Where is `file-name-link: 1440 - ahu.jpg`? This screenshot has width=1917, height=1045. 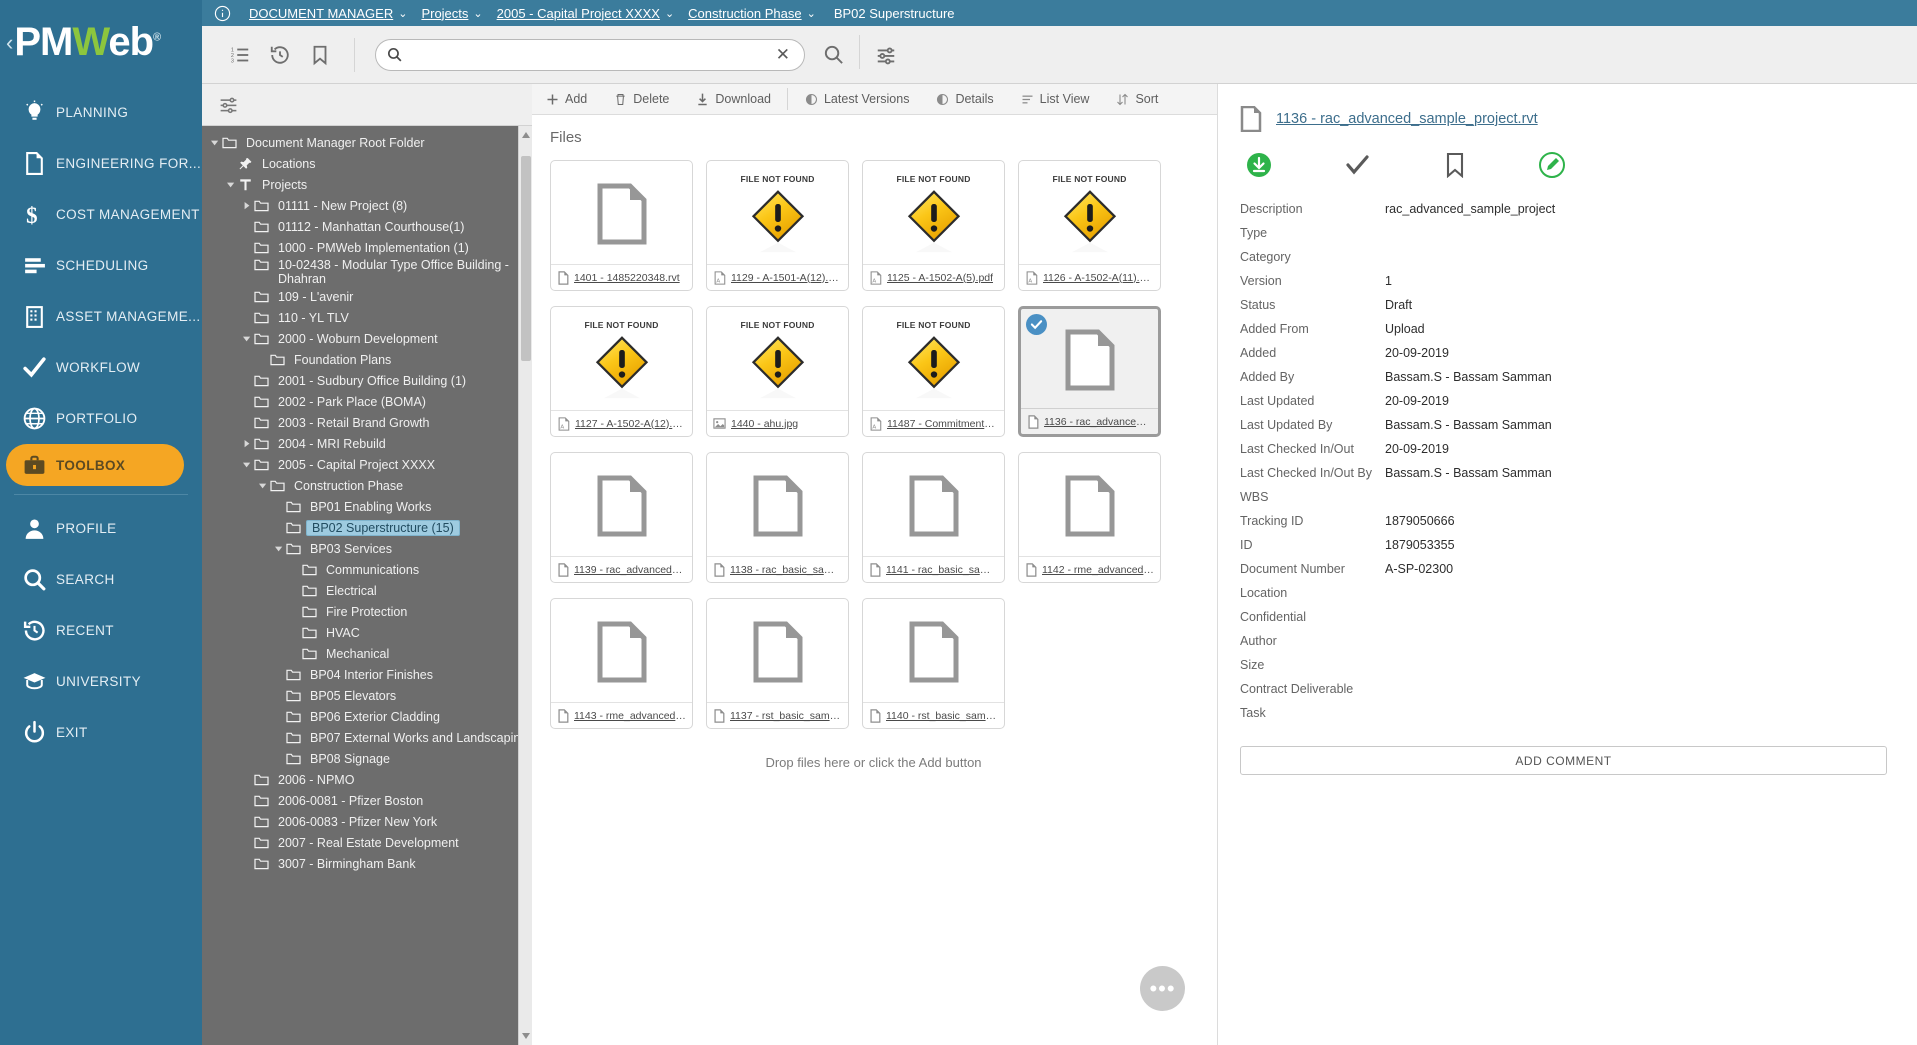 file-name-link: 1440 - ahu.jpg is located at coordinates (764, 424).